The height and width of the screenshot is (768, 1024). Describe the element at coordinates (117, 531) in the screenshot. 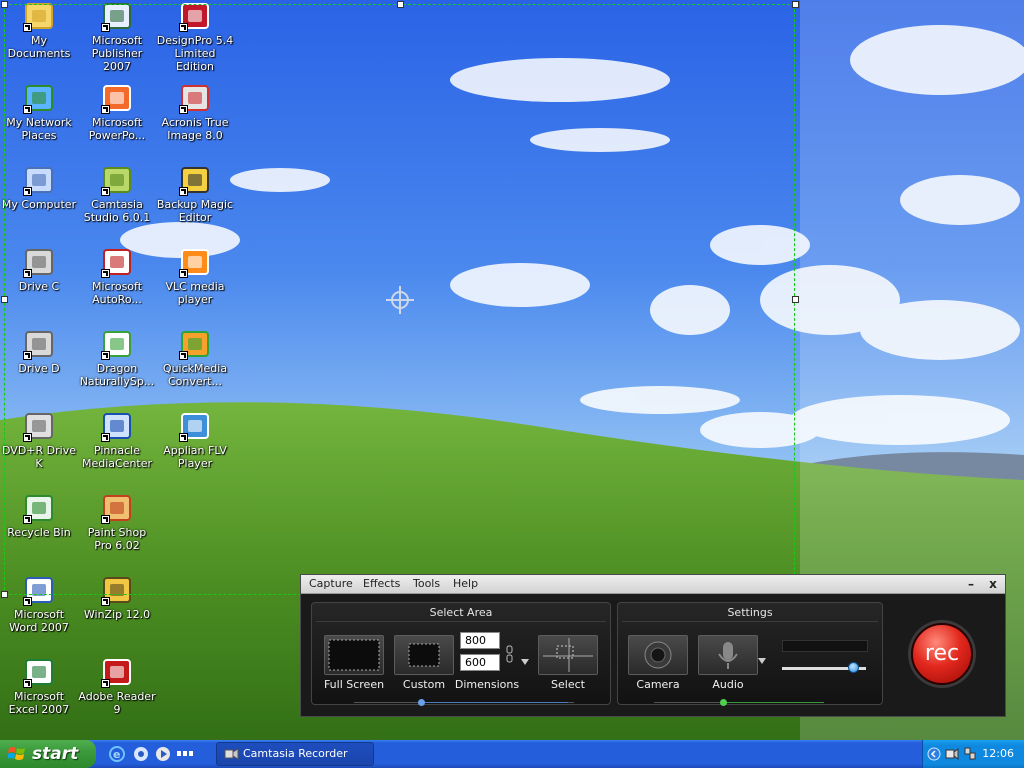

I see `desktop-icon: Paint Shop Pro 6.02` at that location.